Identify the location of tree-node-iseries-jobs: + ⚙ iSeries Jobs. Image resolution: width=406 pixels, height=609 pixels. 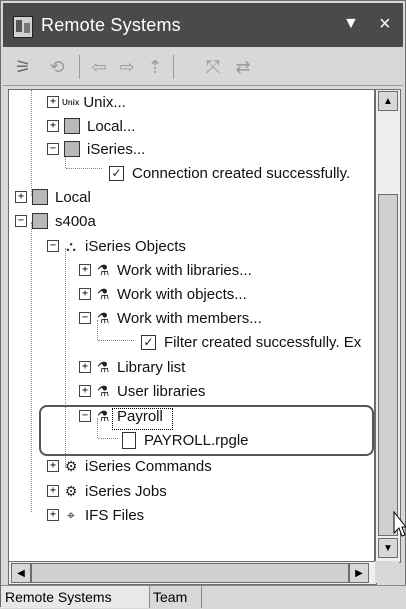
(107, 491).